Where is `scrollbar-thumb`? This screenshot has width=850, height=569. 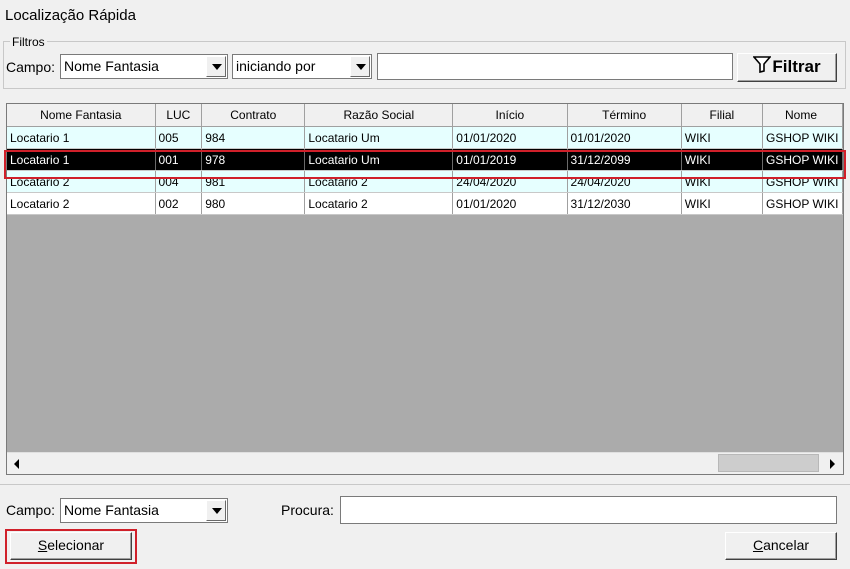
scrollbar-thumb is located at coordinates (768, 463).